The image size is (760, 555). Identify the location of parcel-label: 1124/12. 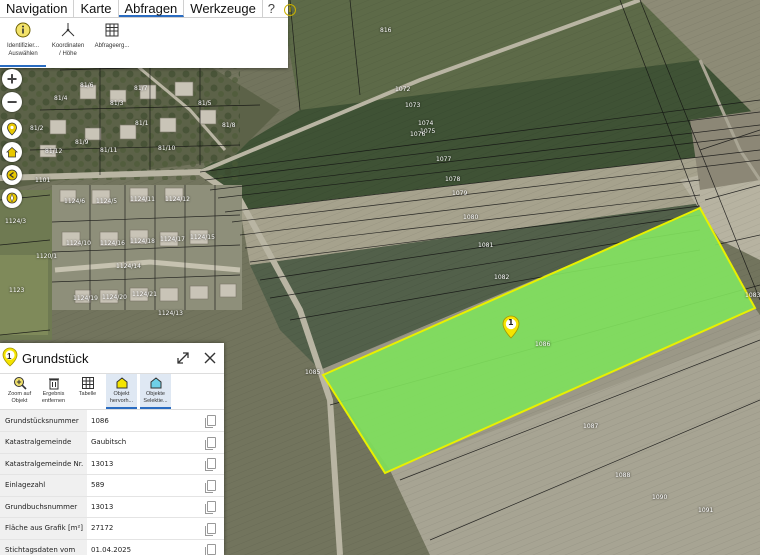
(177, 199).